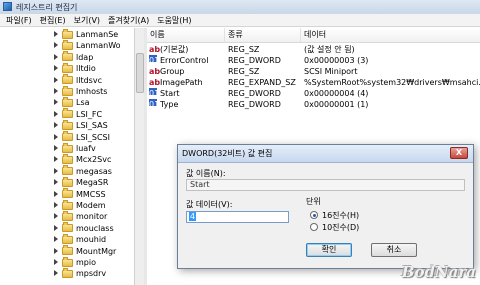  I want to click on menu-edit: 편집(E), so click(53, 20).